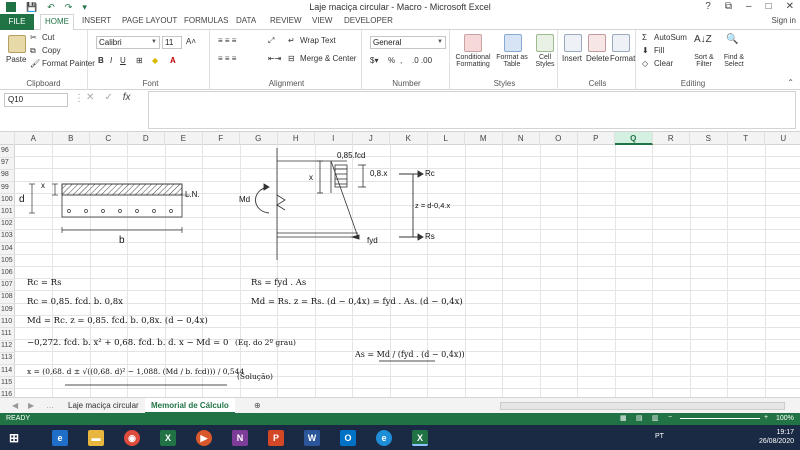 The width and height of the screenshot is (800, 450). I want to click on excel-active-icon: X, so click(420, 438).